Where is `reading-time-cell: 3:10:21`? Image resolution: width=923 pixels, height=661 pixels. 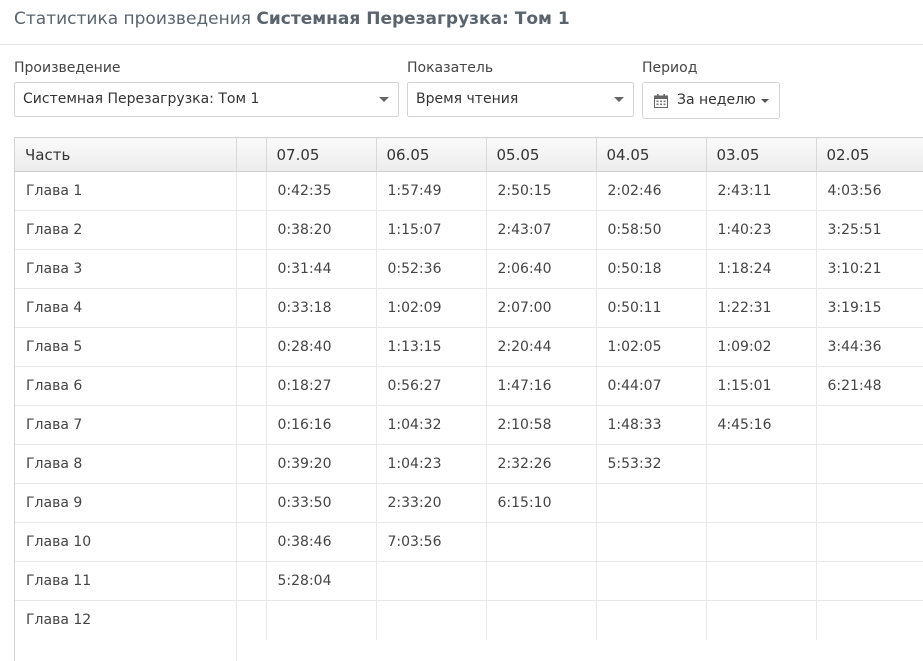
reading-time-cell: 3:10:21 is located at coordinates (869, 269).